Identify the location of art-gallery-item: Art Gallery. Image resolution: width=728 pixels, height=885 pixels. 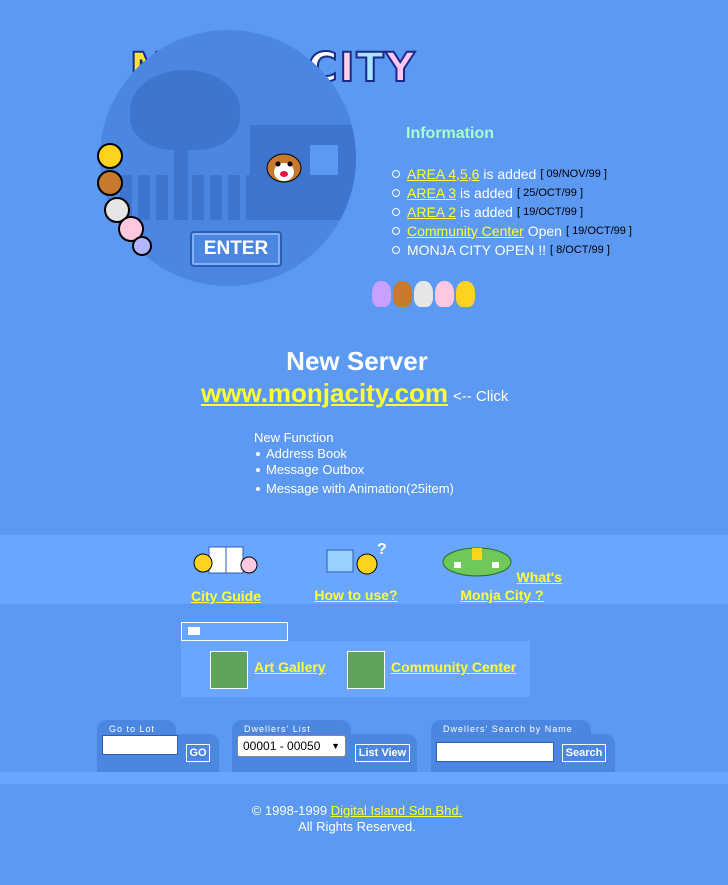
(268, 670).